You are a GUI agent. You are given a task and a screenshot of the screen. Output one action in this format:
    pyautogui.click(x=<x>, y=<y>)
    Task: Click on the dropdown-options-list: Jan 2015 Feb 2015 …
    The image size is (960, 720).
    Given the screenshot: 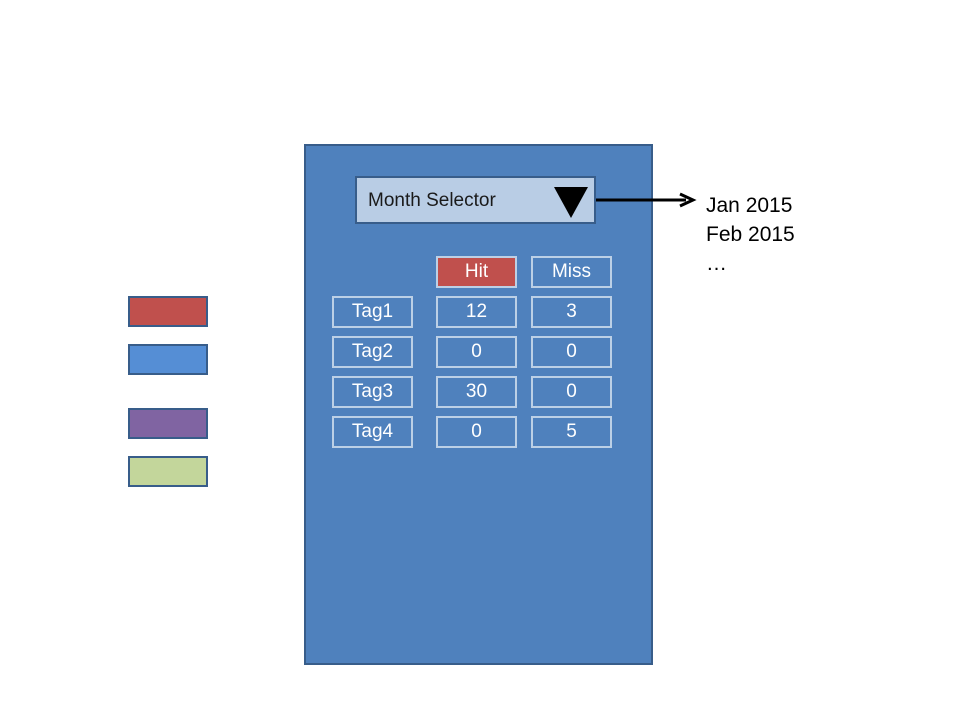 What is the action you would take?
    pyautogui.click(x=750, y=234)
    